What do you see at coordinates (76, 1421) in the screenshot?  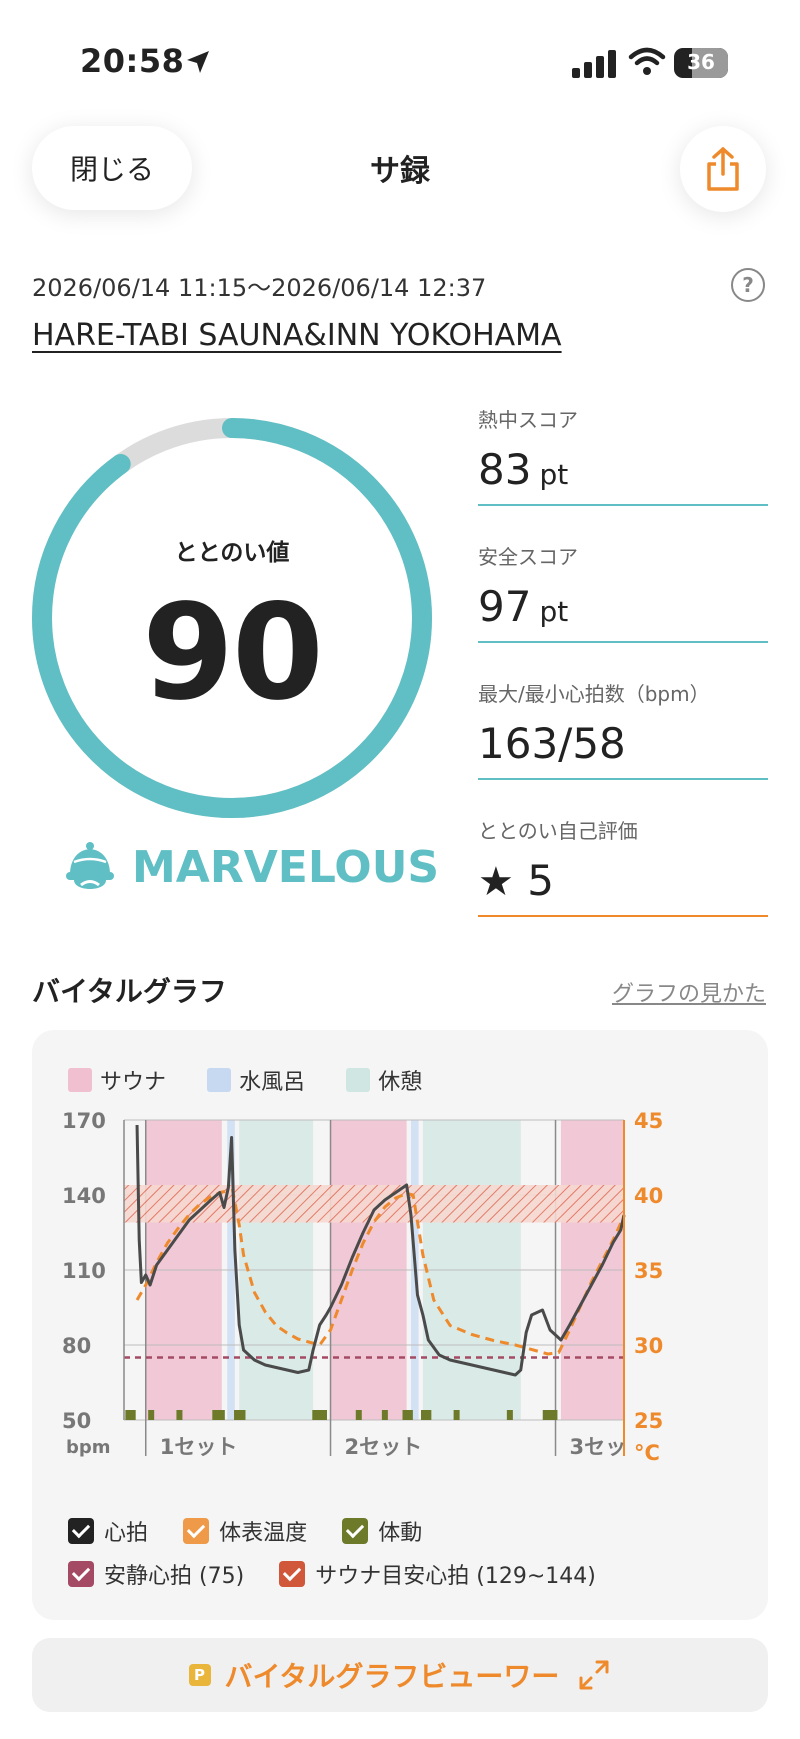 I see `y-left-tick: 50` at bounding box center [76, 1421].